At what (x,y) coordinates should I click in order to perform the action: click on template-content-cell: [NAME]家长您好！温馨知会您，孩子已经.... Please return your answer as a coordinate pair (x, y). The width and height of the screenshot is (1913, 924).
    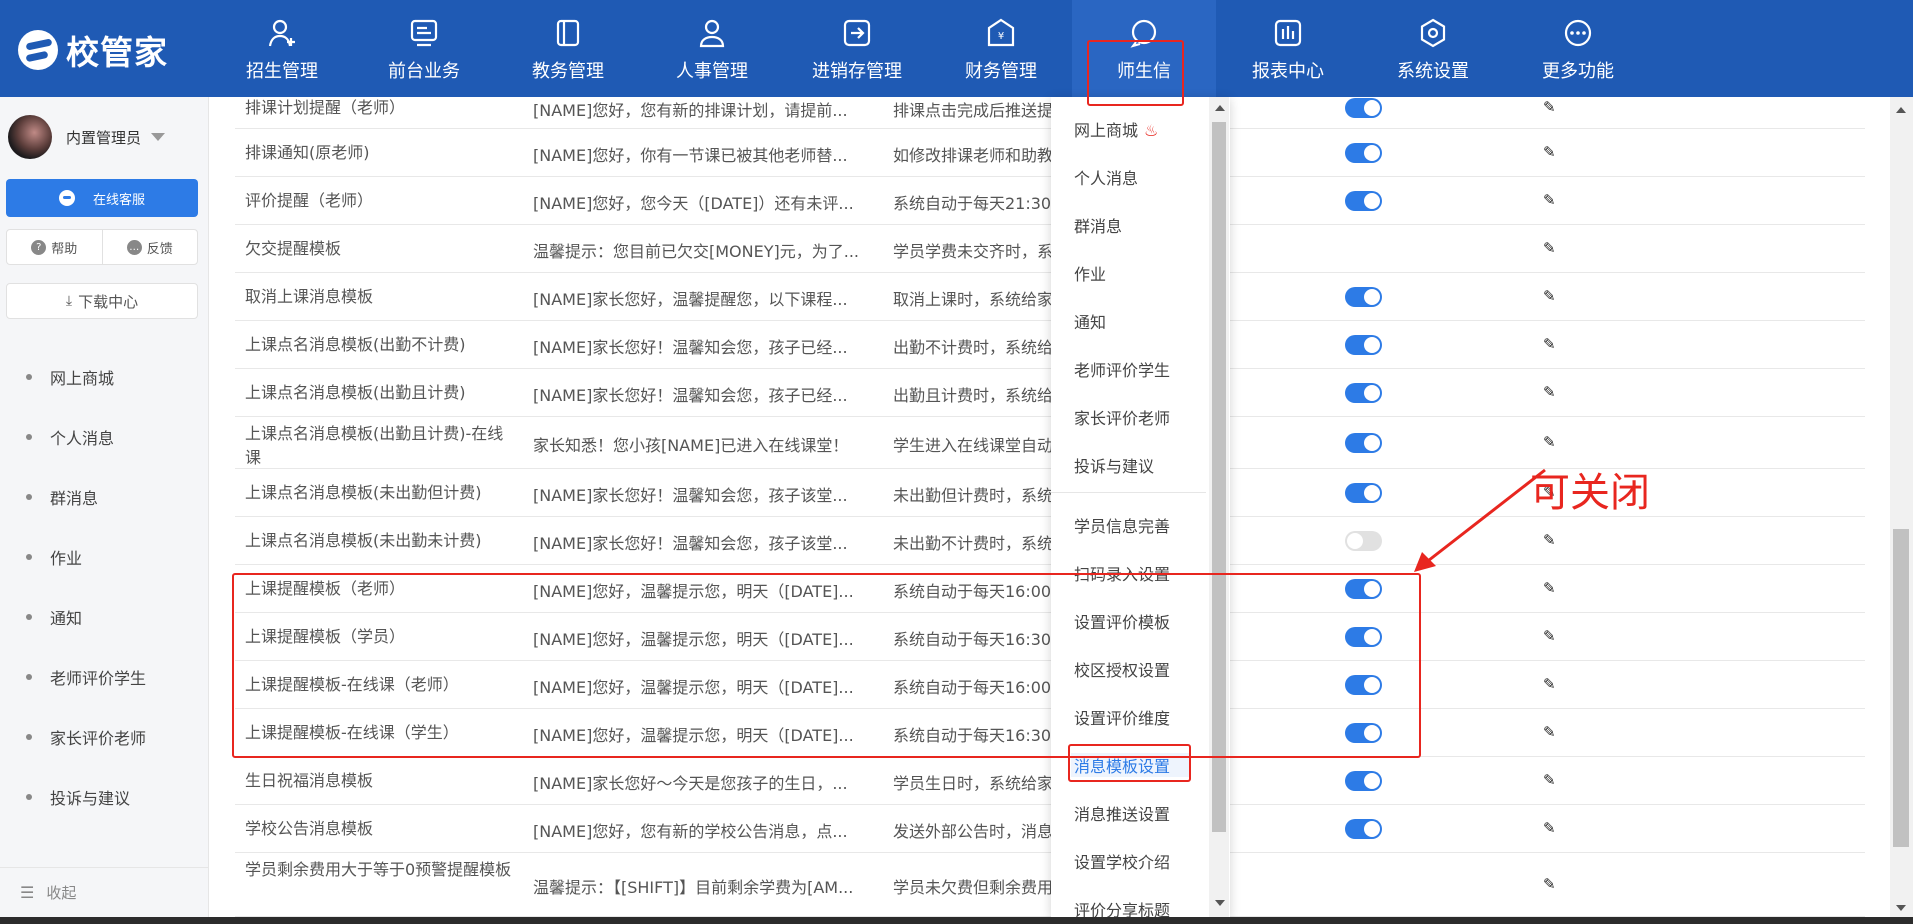
    Looking at the image, I should click on (690, 347).